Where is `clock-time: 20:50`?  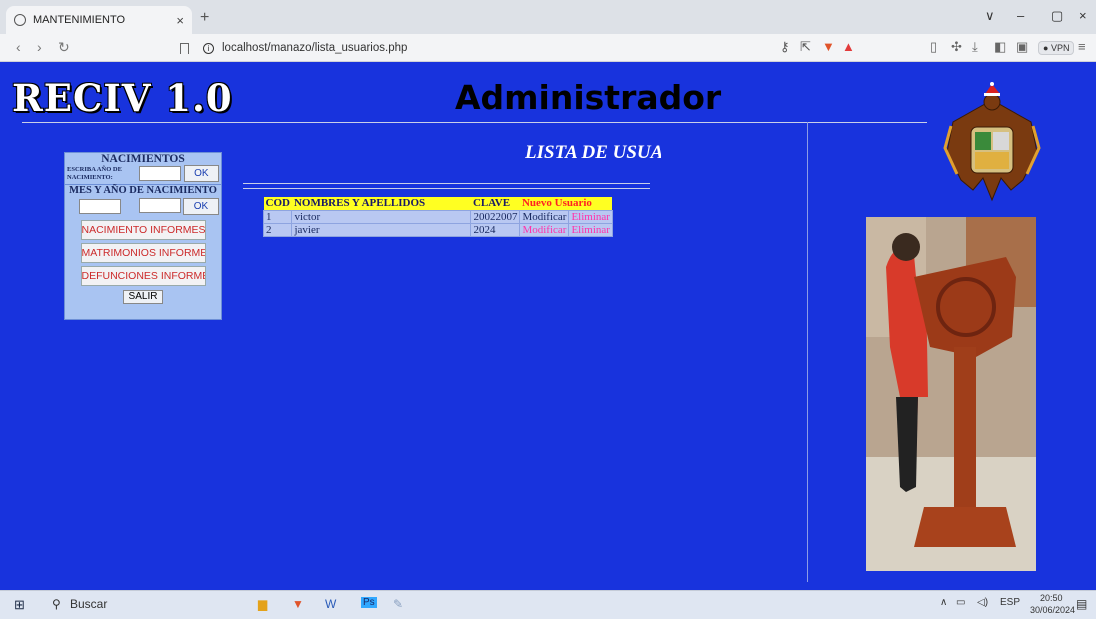
clock-time: 20:50 is located at coordinates (1051, 598).